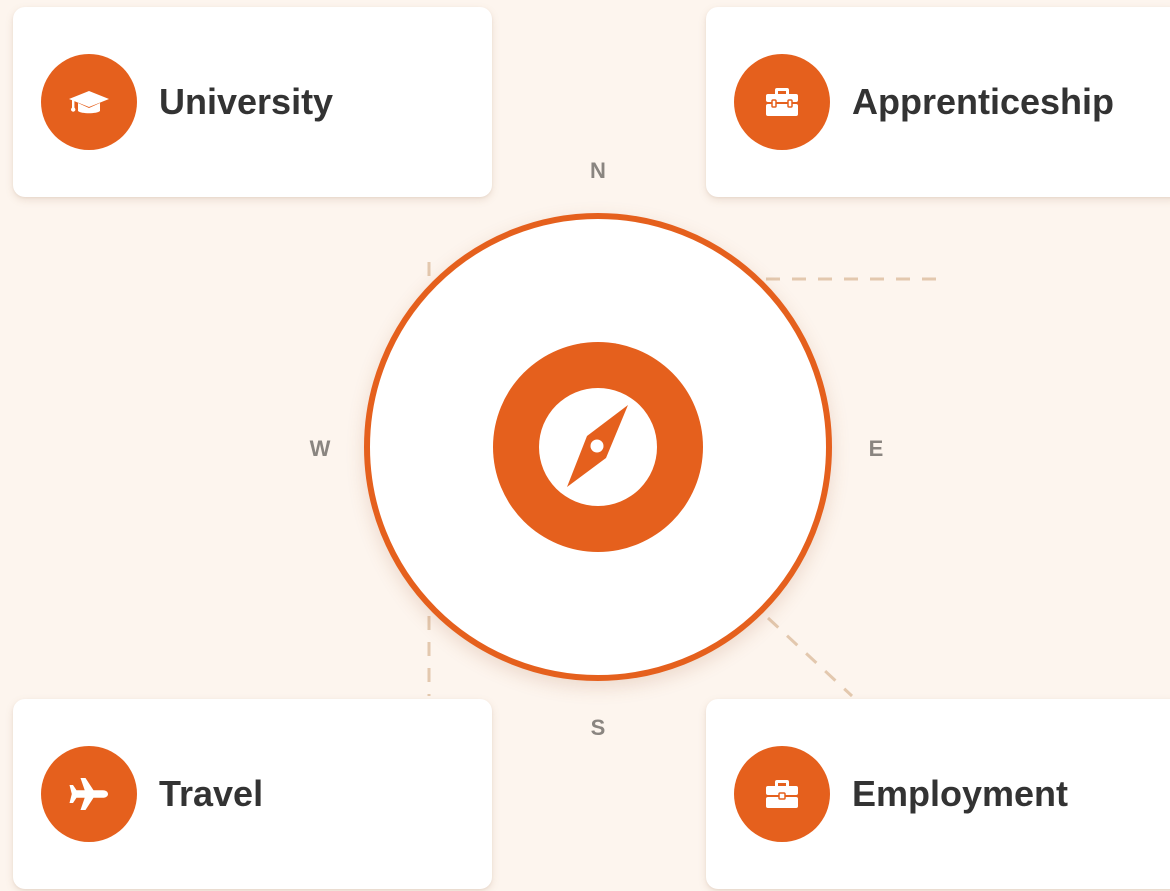 The image size is (1170, 891). I want to click on destination-card-university: University, so click(252, 102).